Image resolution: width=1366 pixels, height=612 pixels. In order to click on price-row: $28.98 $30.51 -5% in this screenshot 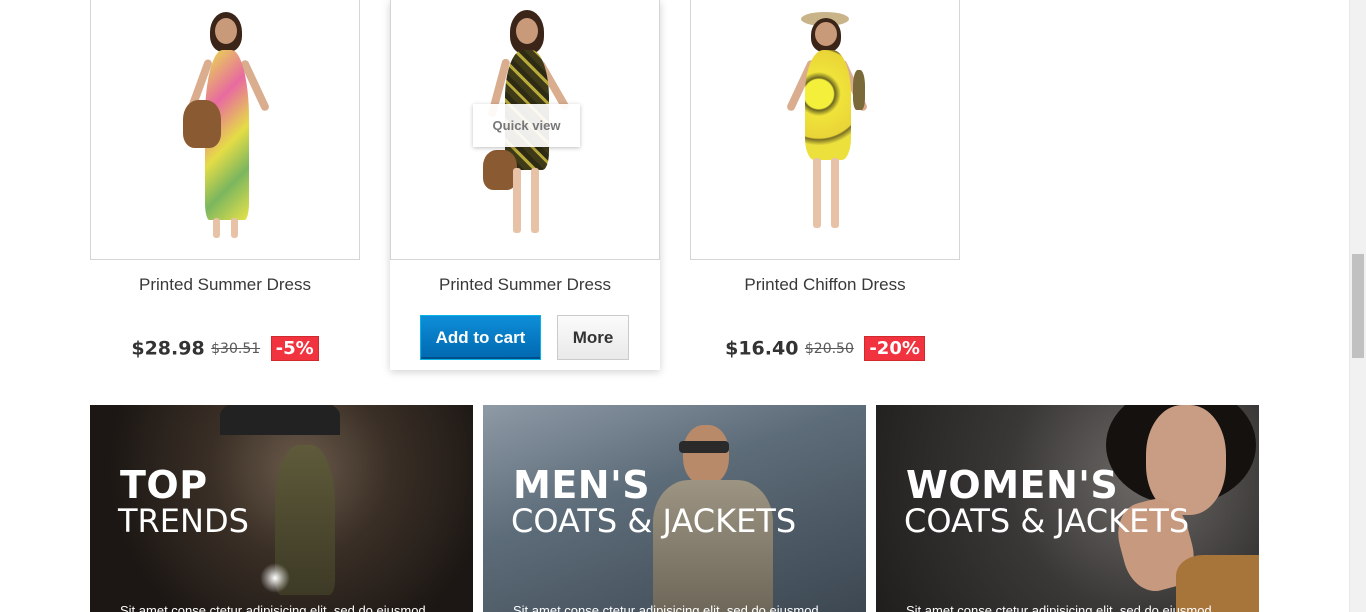, I will do `click(225, 348)`.